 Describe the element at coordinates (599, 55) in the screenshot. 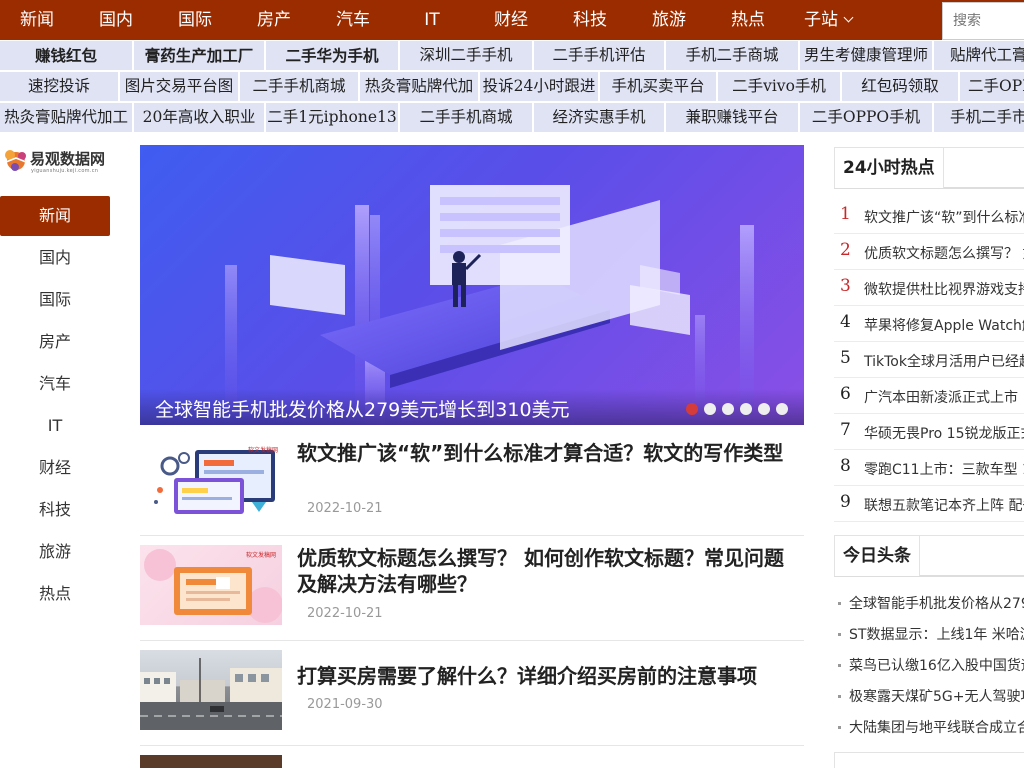

I see `keyword-link: 二手手机评估` at that location.